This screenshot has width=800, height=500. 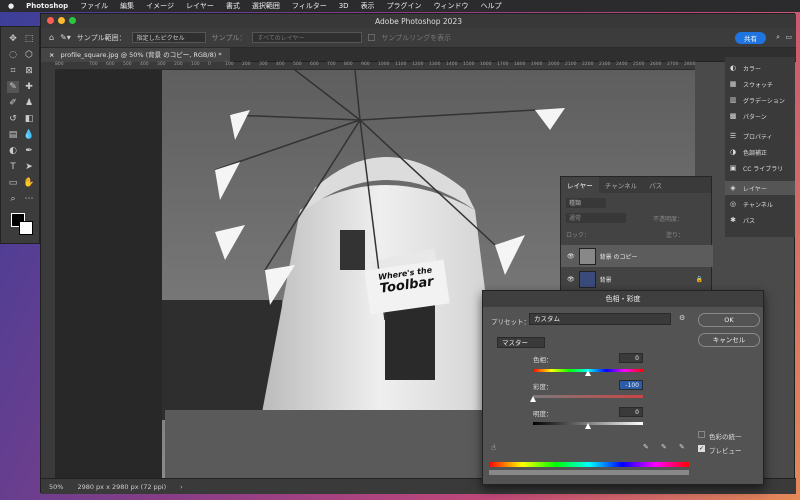 What do you see at coordinates (51, 55) in the screenshot?
I see `close-tab-icon: ×` at bounding box center [51, 55].